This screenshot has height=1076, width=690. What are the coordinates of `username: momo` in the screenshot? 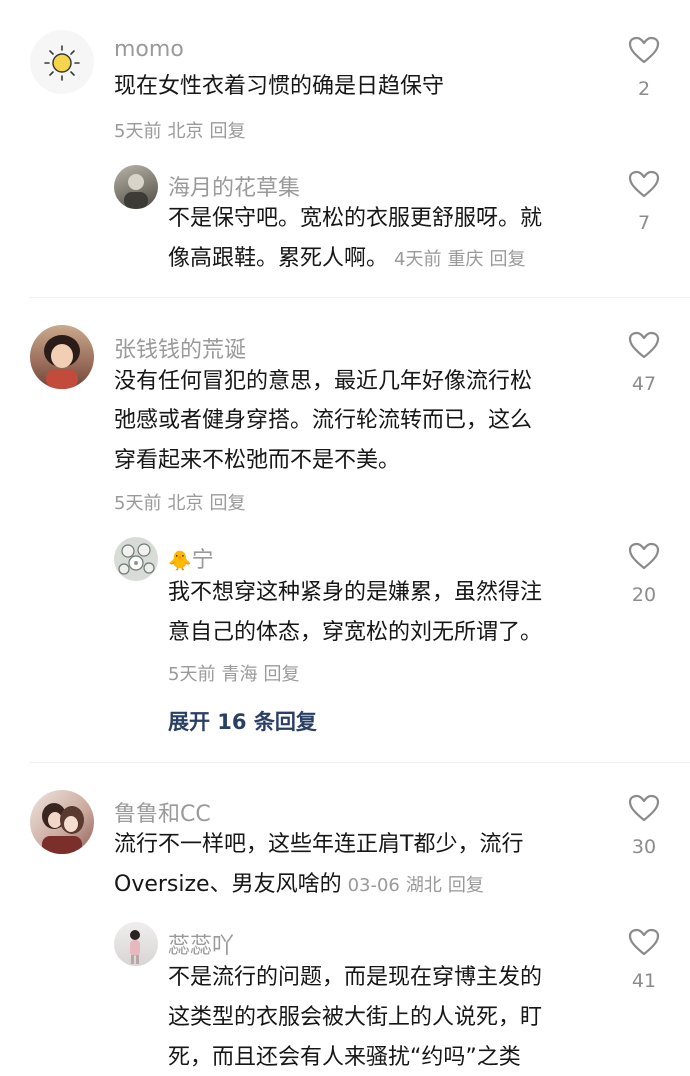 It's located at (149, 49).